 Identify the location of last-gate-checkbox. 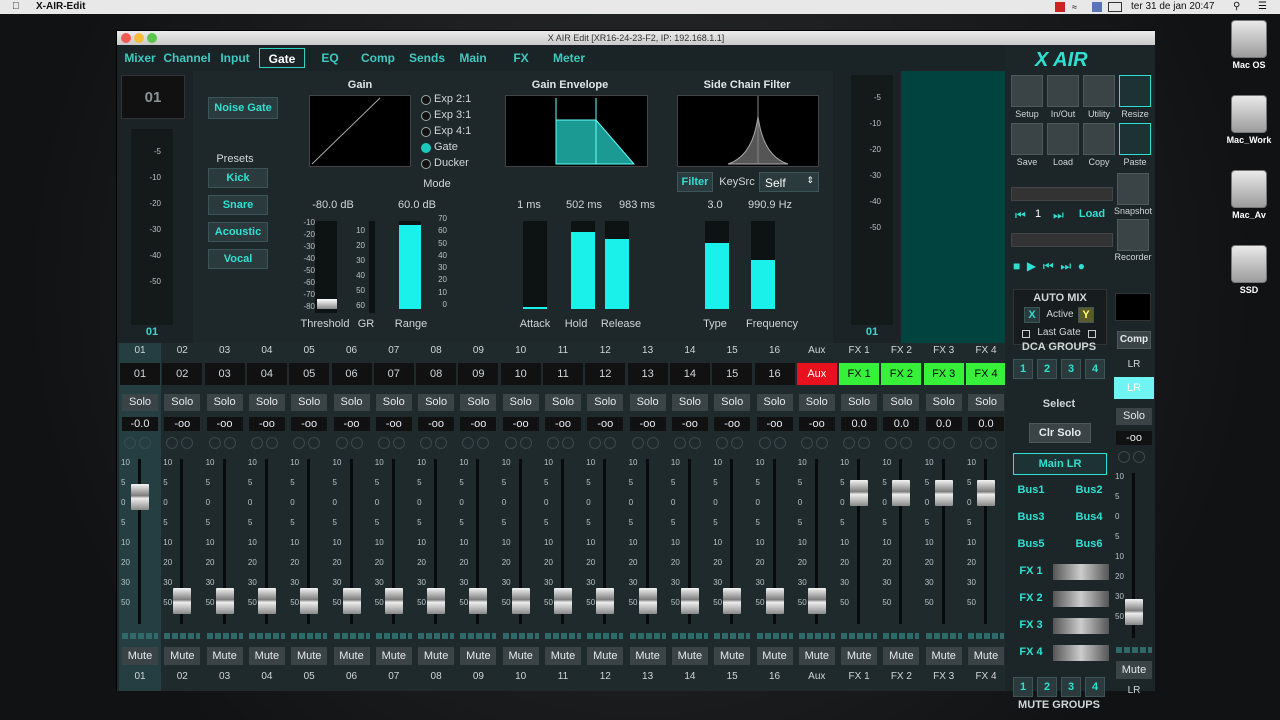
(1026, 334).